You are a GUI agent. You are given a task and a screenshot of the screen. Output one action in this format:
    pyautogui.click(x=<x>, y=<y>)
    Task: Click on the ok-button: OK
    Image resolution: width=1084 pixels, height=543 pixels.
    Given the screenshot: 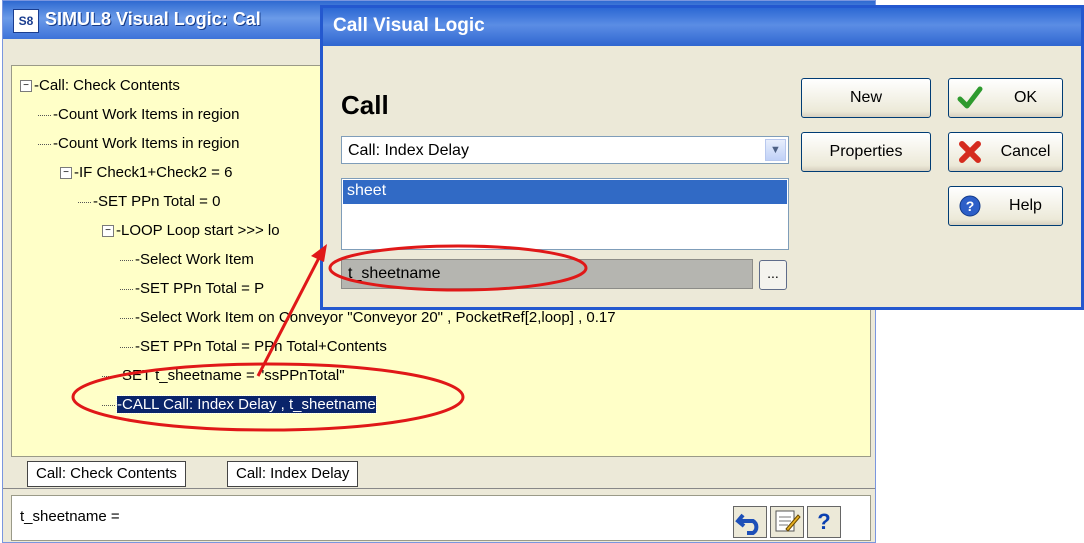 What is the action you would take?
    pyautogui.click(x=1005, y=98)
    